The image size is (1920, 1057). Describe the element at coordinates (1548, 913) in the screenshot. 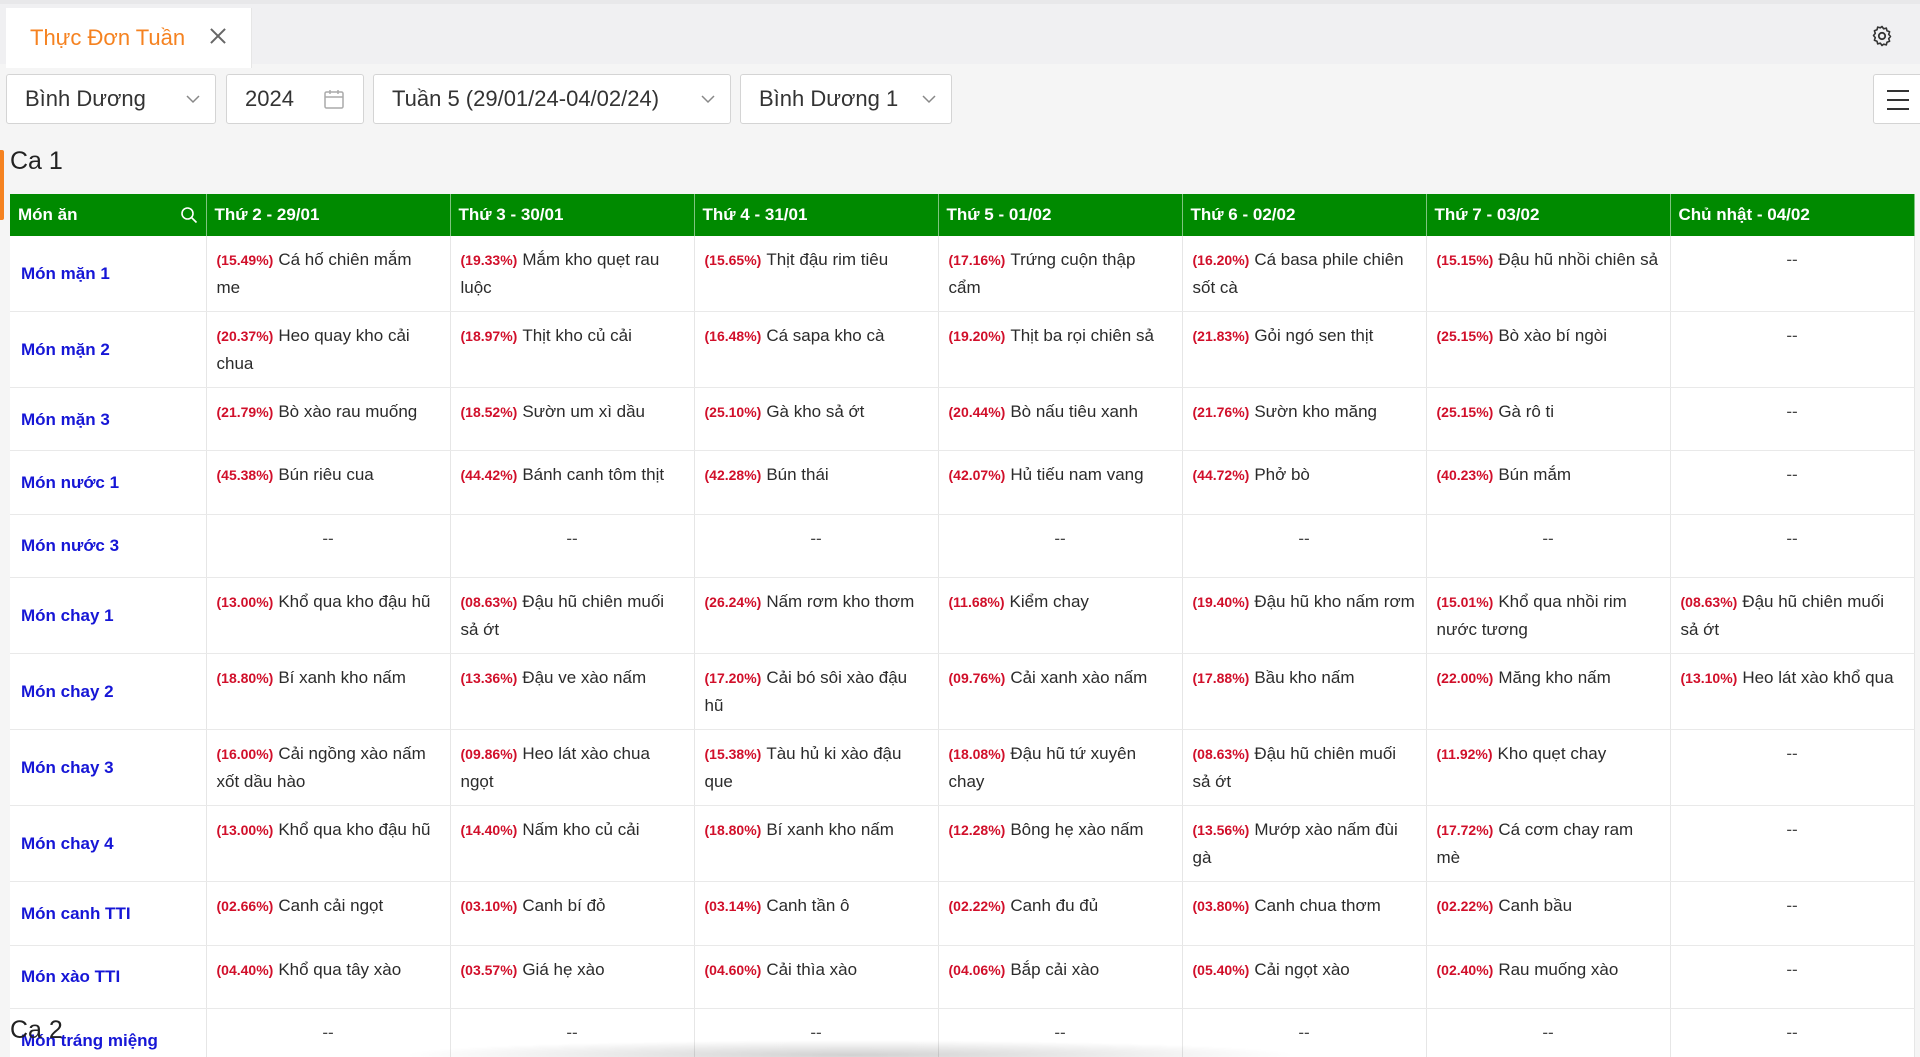

I see `menu-cell: (02.22%) Canh bầu` at that location.